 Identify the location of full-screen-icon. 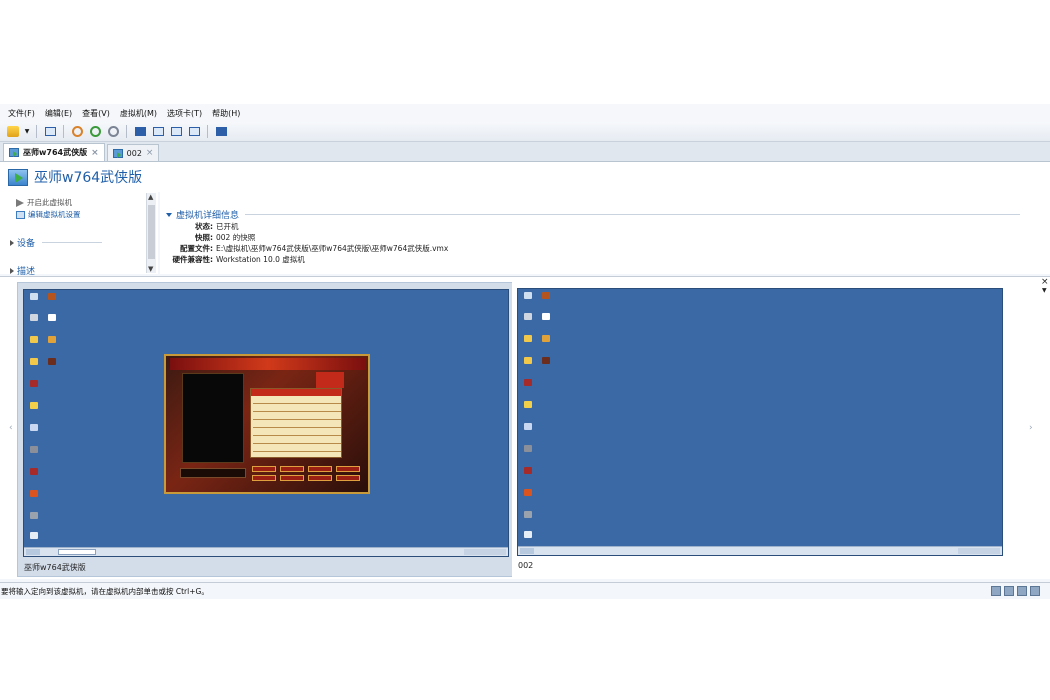
(176, 132).